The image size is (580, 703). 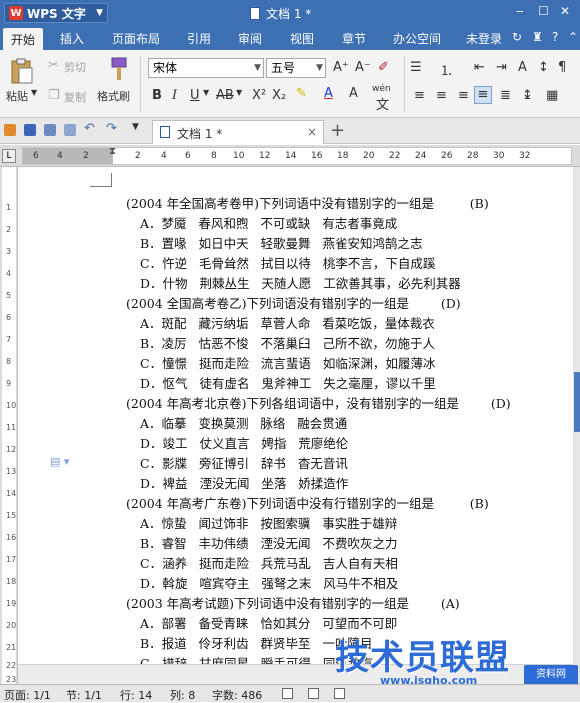 What do you see at coordinates (479, 67) in the screenshot?
I see `decrease-indent-icon: ⇤` at bounding box center [479, 67].